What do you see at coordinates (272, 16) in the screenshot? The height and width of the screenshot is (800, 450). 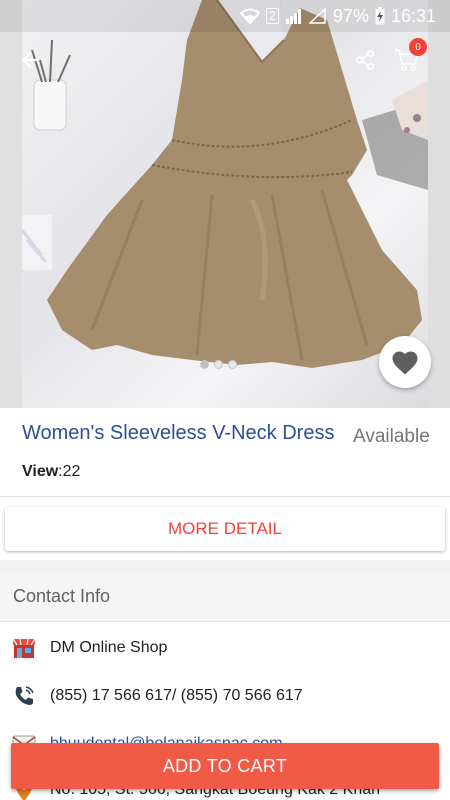 I see `sim-indicator: 2` at bounding box center [272, 16].